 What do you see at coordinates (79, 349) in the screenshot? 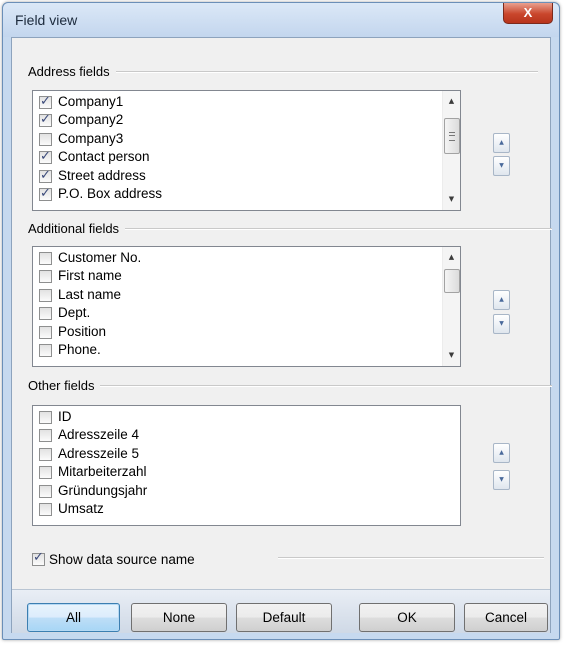
I see `item-label: Phone.` at bounding box center [79, 349].